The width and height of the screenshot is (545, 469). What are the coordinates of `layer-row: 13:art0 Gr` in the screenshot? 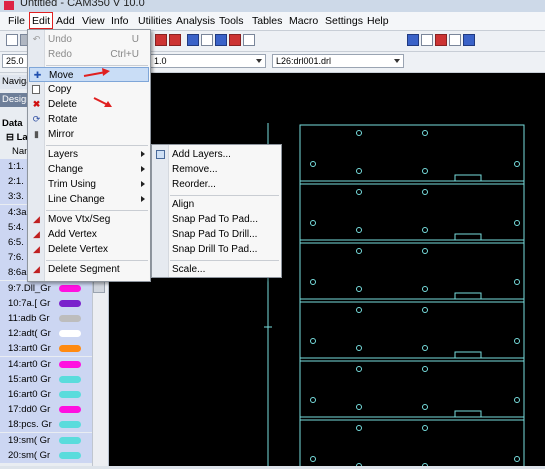 It's located at (46, 349).